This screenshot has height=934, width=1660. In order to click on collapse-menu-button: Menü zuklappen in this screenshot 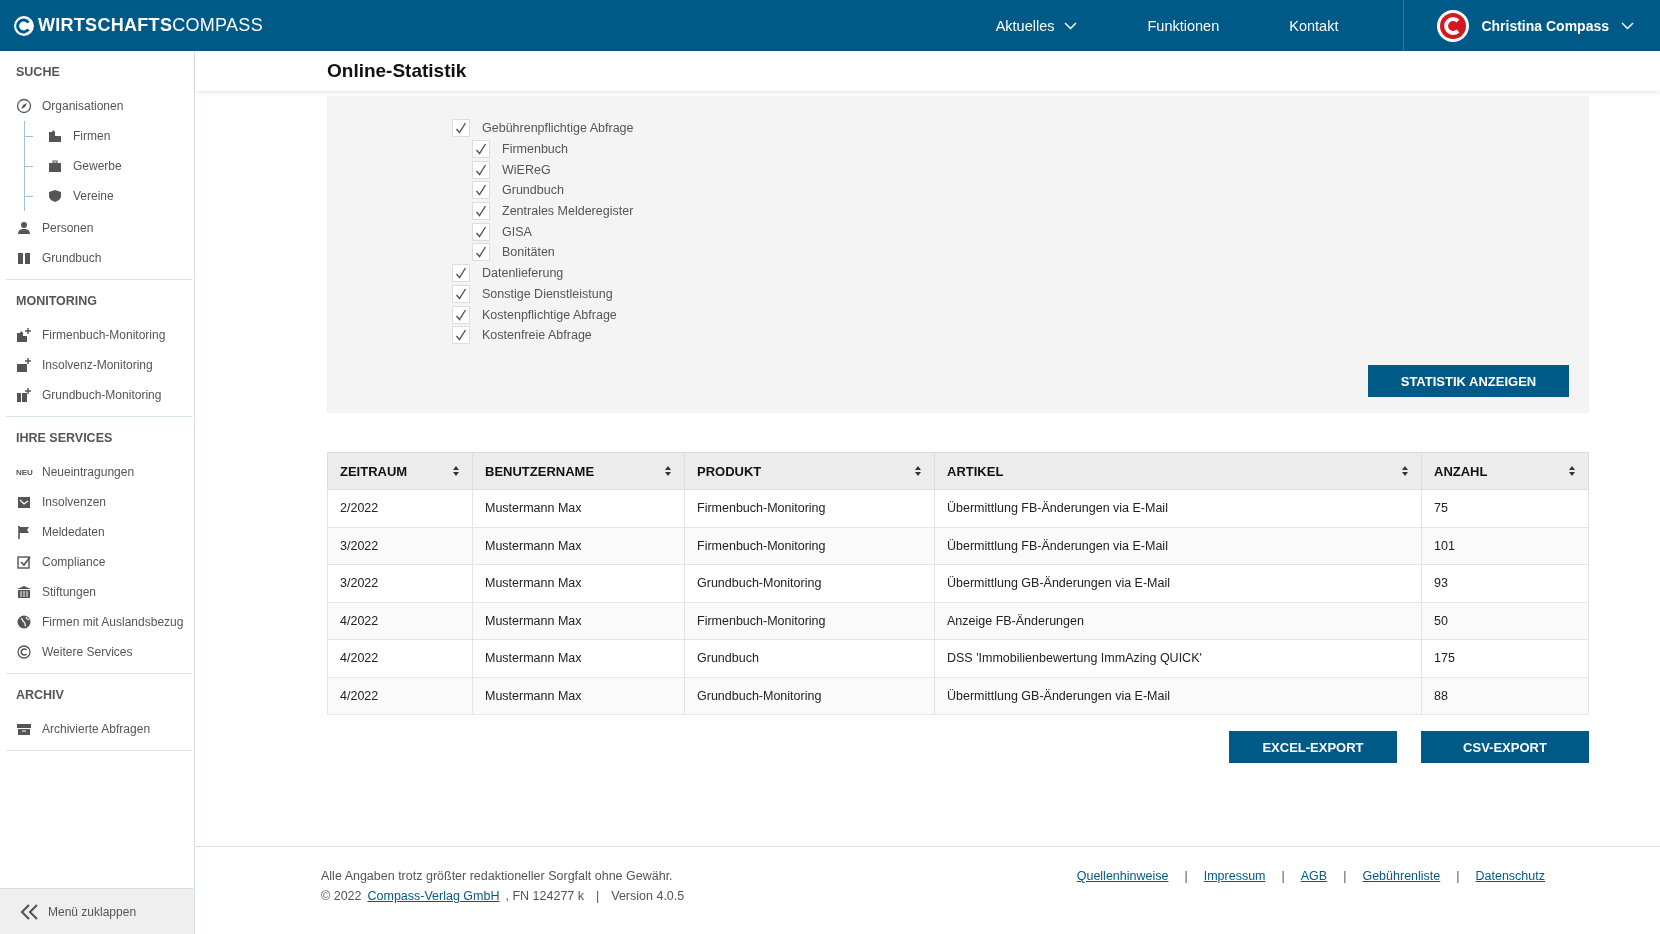, I will do `click(97, 911)`.